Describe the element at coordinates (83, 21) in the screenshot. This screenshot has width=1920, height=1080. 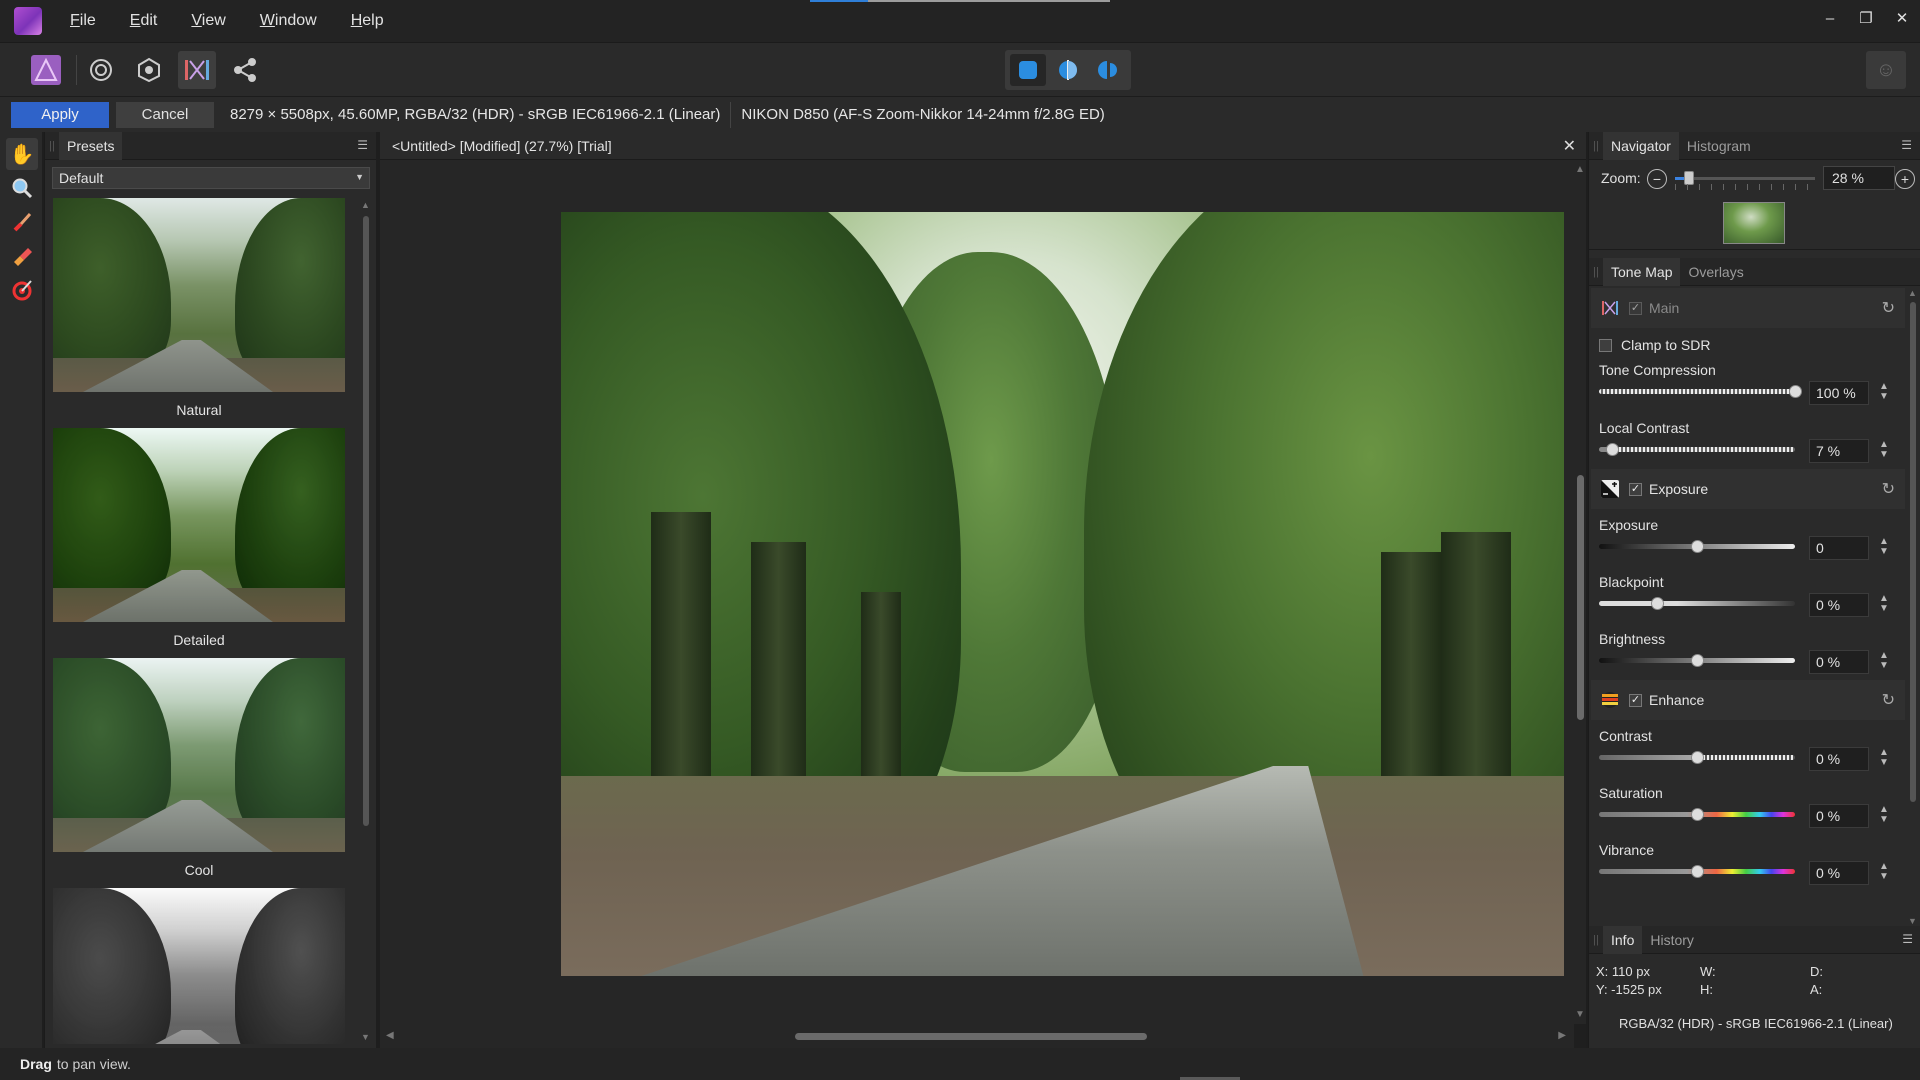
I see `menu-file: File` at that location.